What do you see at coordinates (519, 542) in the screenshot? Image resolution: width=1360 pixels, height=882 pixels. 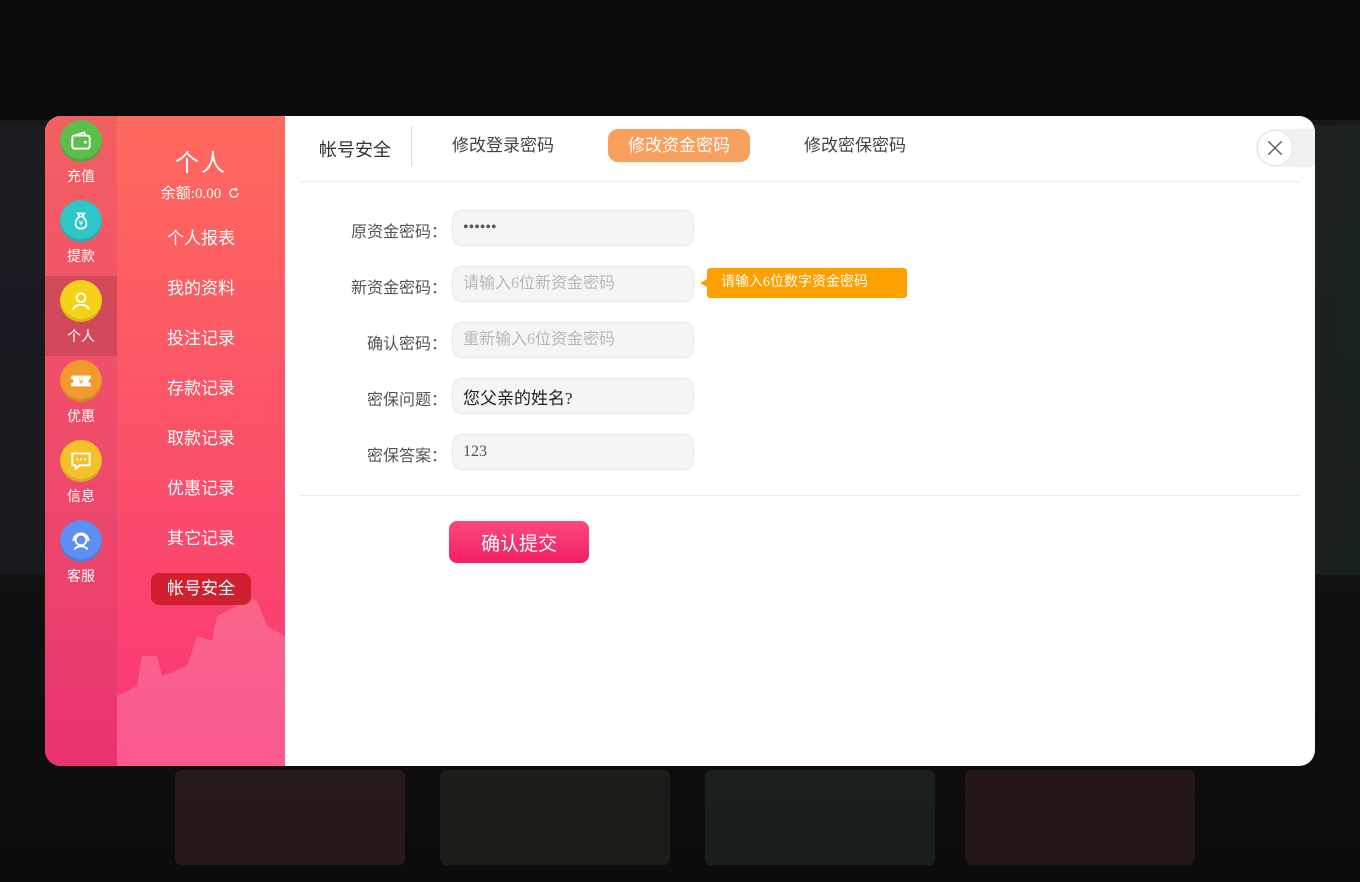 I see `submit-button: 确认提交` at bounding box center [519, 542].